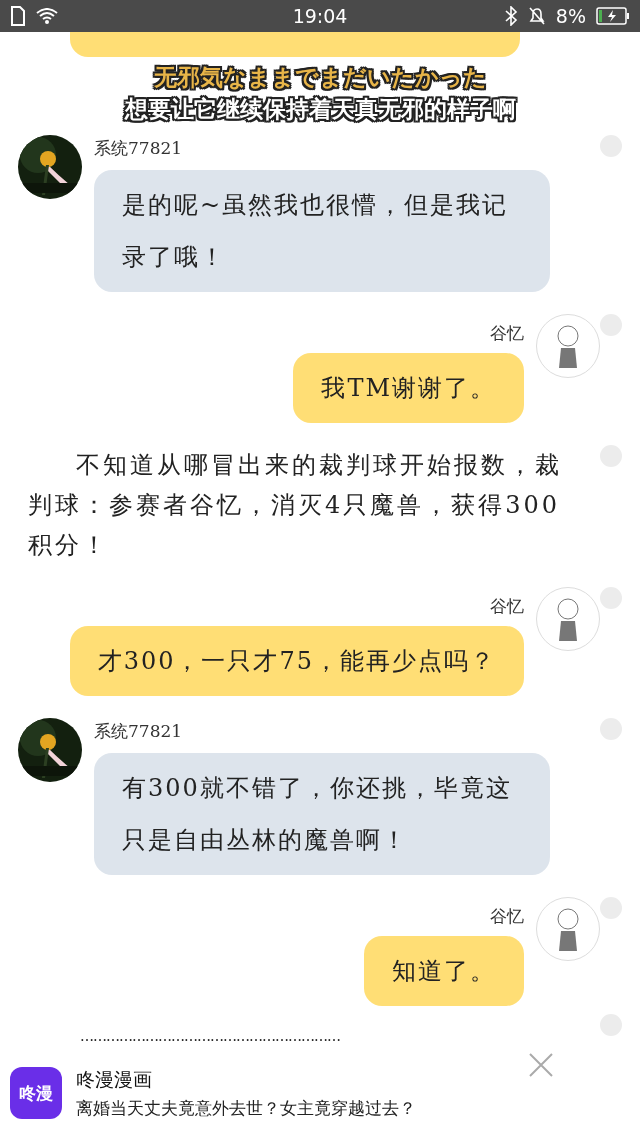 This screenshot has width=640, height=1138. What do you see at coordinates (114, 1079) in the screenshot?
I see `ad-title: 咚漫漫画` at bounding box center [114, 1079].